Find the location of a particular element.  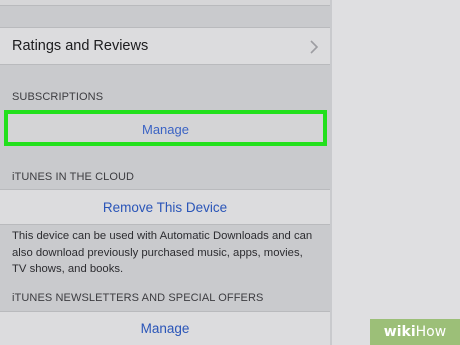

watermark-how: How is located at coordinates (431, 332).